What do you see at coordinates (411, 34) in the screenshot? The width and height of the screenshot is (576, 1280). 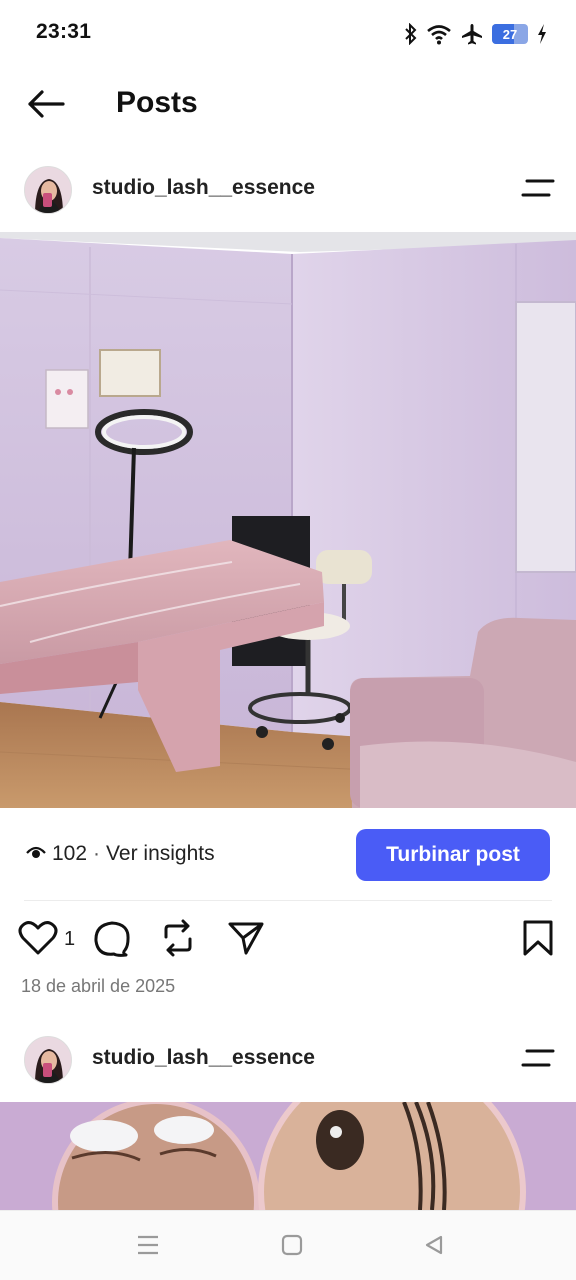 I see `bluetooth-icon` at bounding box center [411, 34].